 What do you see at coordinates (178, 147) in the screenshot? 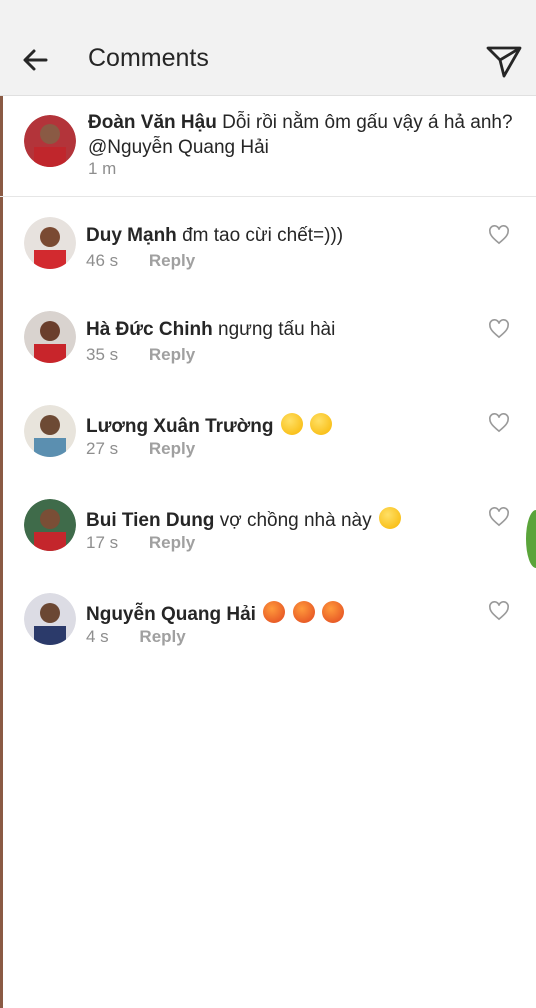
I see `caption-mention: @Nguyễn Quang Hải` at bounding box center [178, 147].